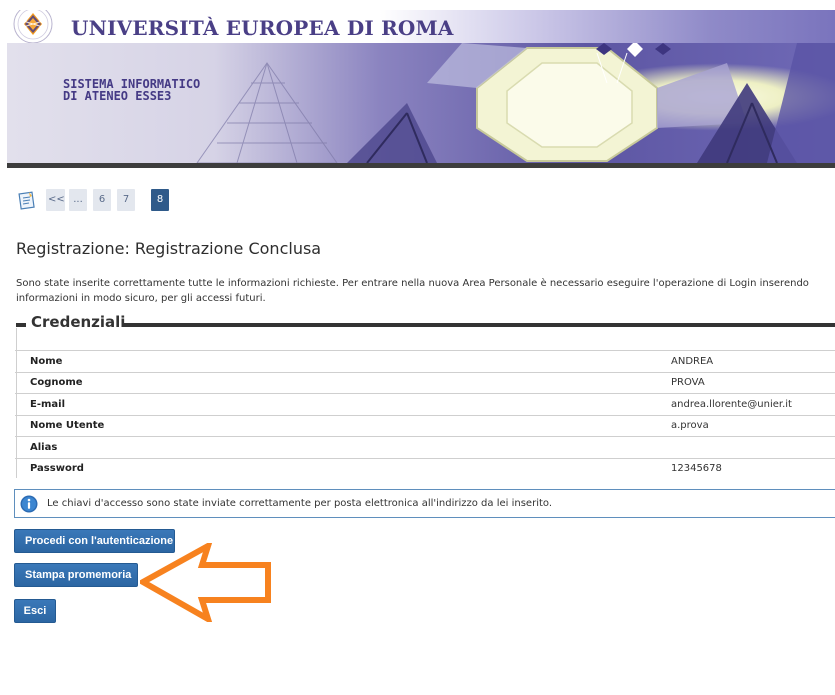 The height and width of the screenshot is (695, 835). I want to click on header-bottom-border, so click(421, 165).